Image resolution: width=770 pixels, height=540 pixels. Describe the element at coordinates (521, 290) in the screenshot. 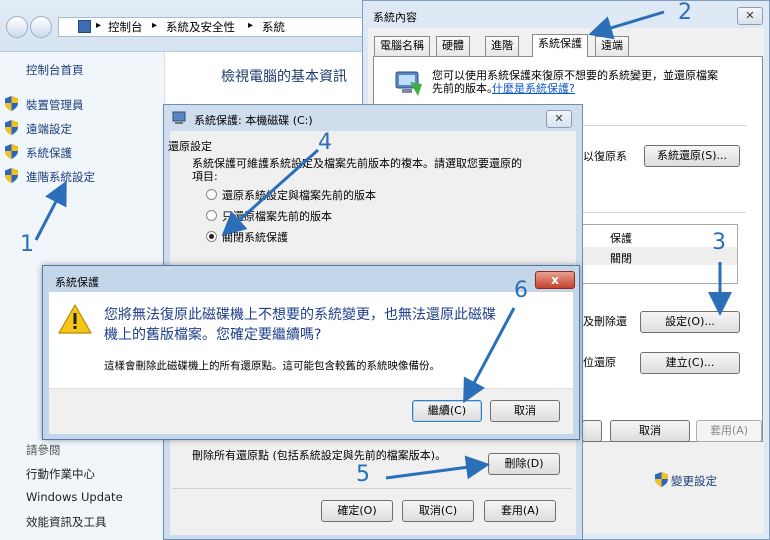

I see `annotation-6: 6` at that location.